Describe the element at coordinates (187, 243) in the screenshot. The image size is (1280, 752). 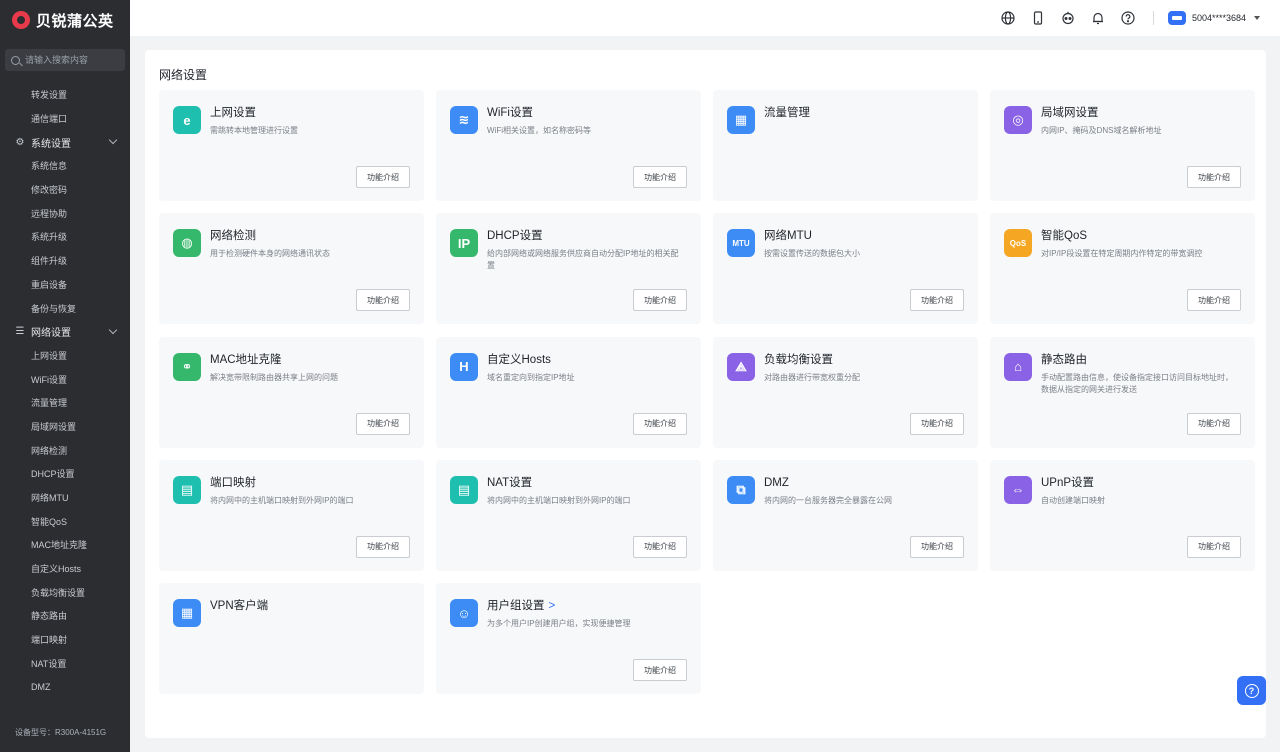
I see `network-check-icon: ◍` at that location.